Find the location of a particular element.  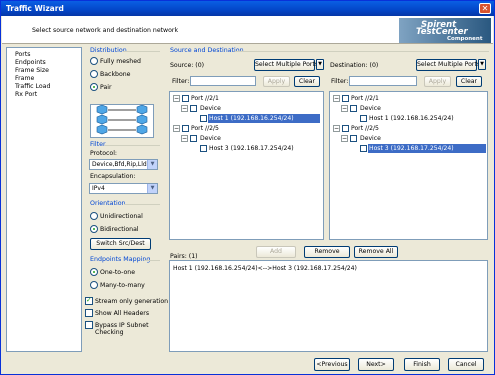

pair-topology-diagram is located at coordinates (122, 121).